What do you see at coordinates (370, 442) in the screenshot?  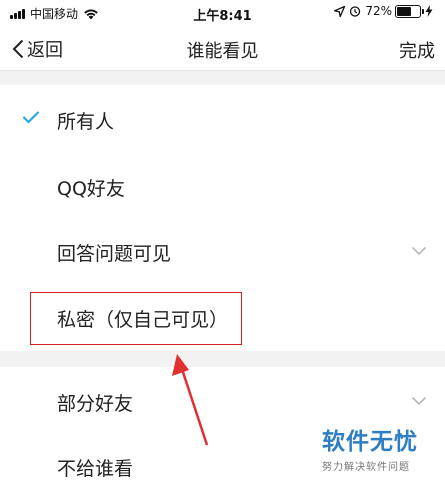 I see `watermark-main: 软件无忧` at bounding box center [370, 442].